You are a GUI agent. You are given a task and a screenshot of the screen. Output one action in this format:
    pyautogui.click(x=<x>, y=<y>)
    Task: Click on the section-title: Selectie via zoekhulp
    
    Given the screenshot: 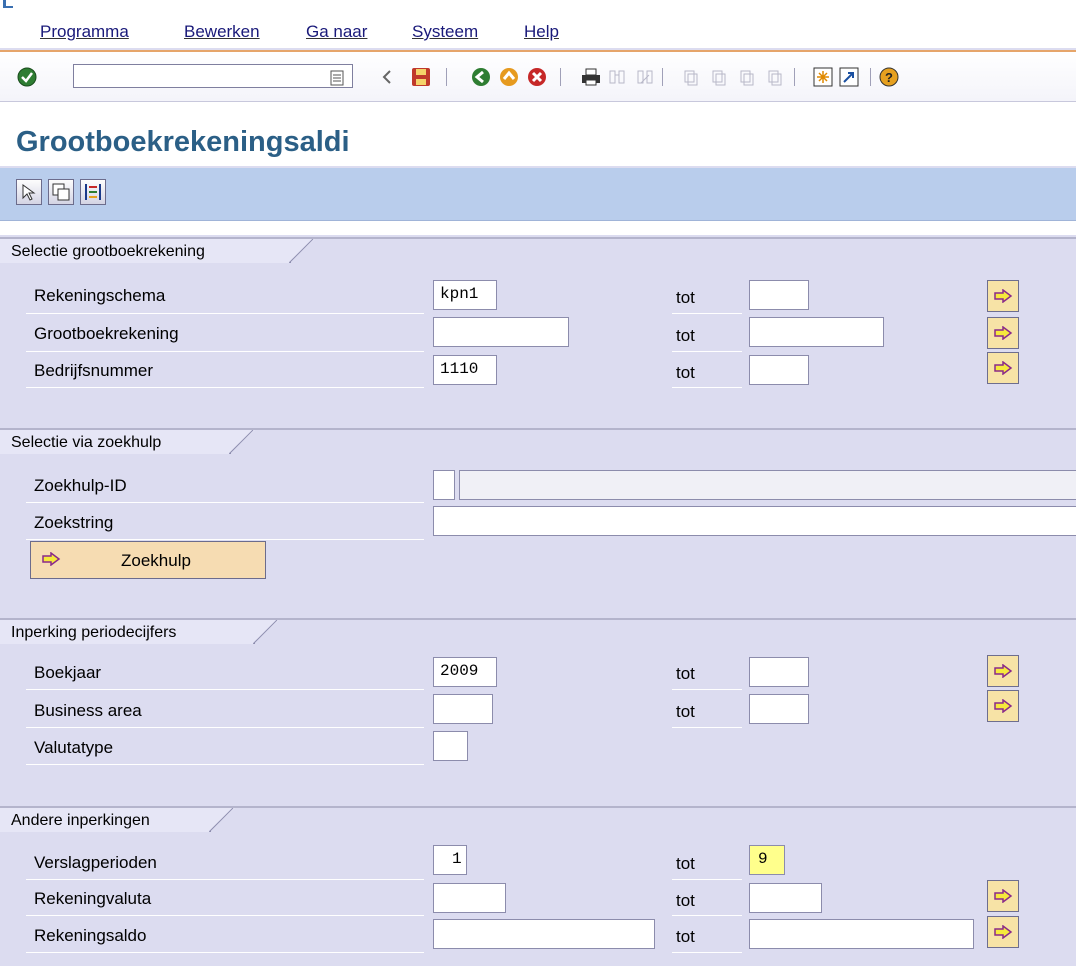 What is the action you would take?
    pyautogui.click(x=86, y=442)
    